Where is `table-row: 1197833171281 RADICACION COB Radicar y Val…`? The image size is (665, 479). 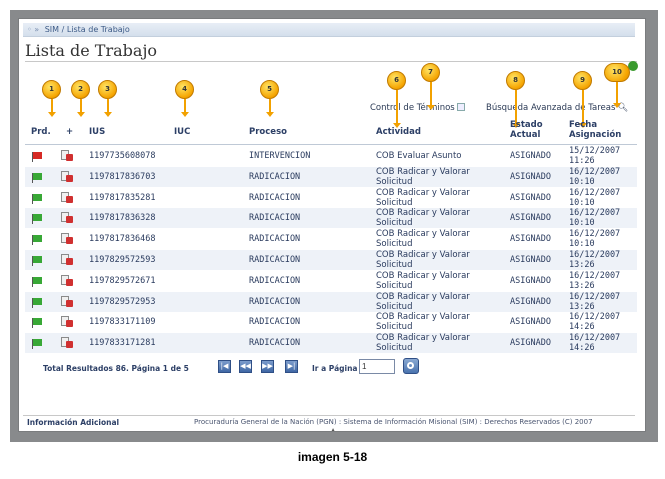 table-row: 1197833171281 RADICACION COB Radicar y Val… is located at coordinates (331, 343).